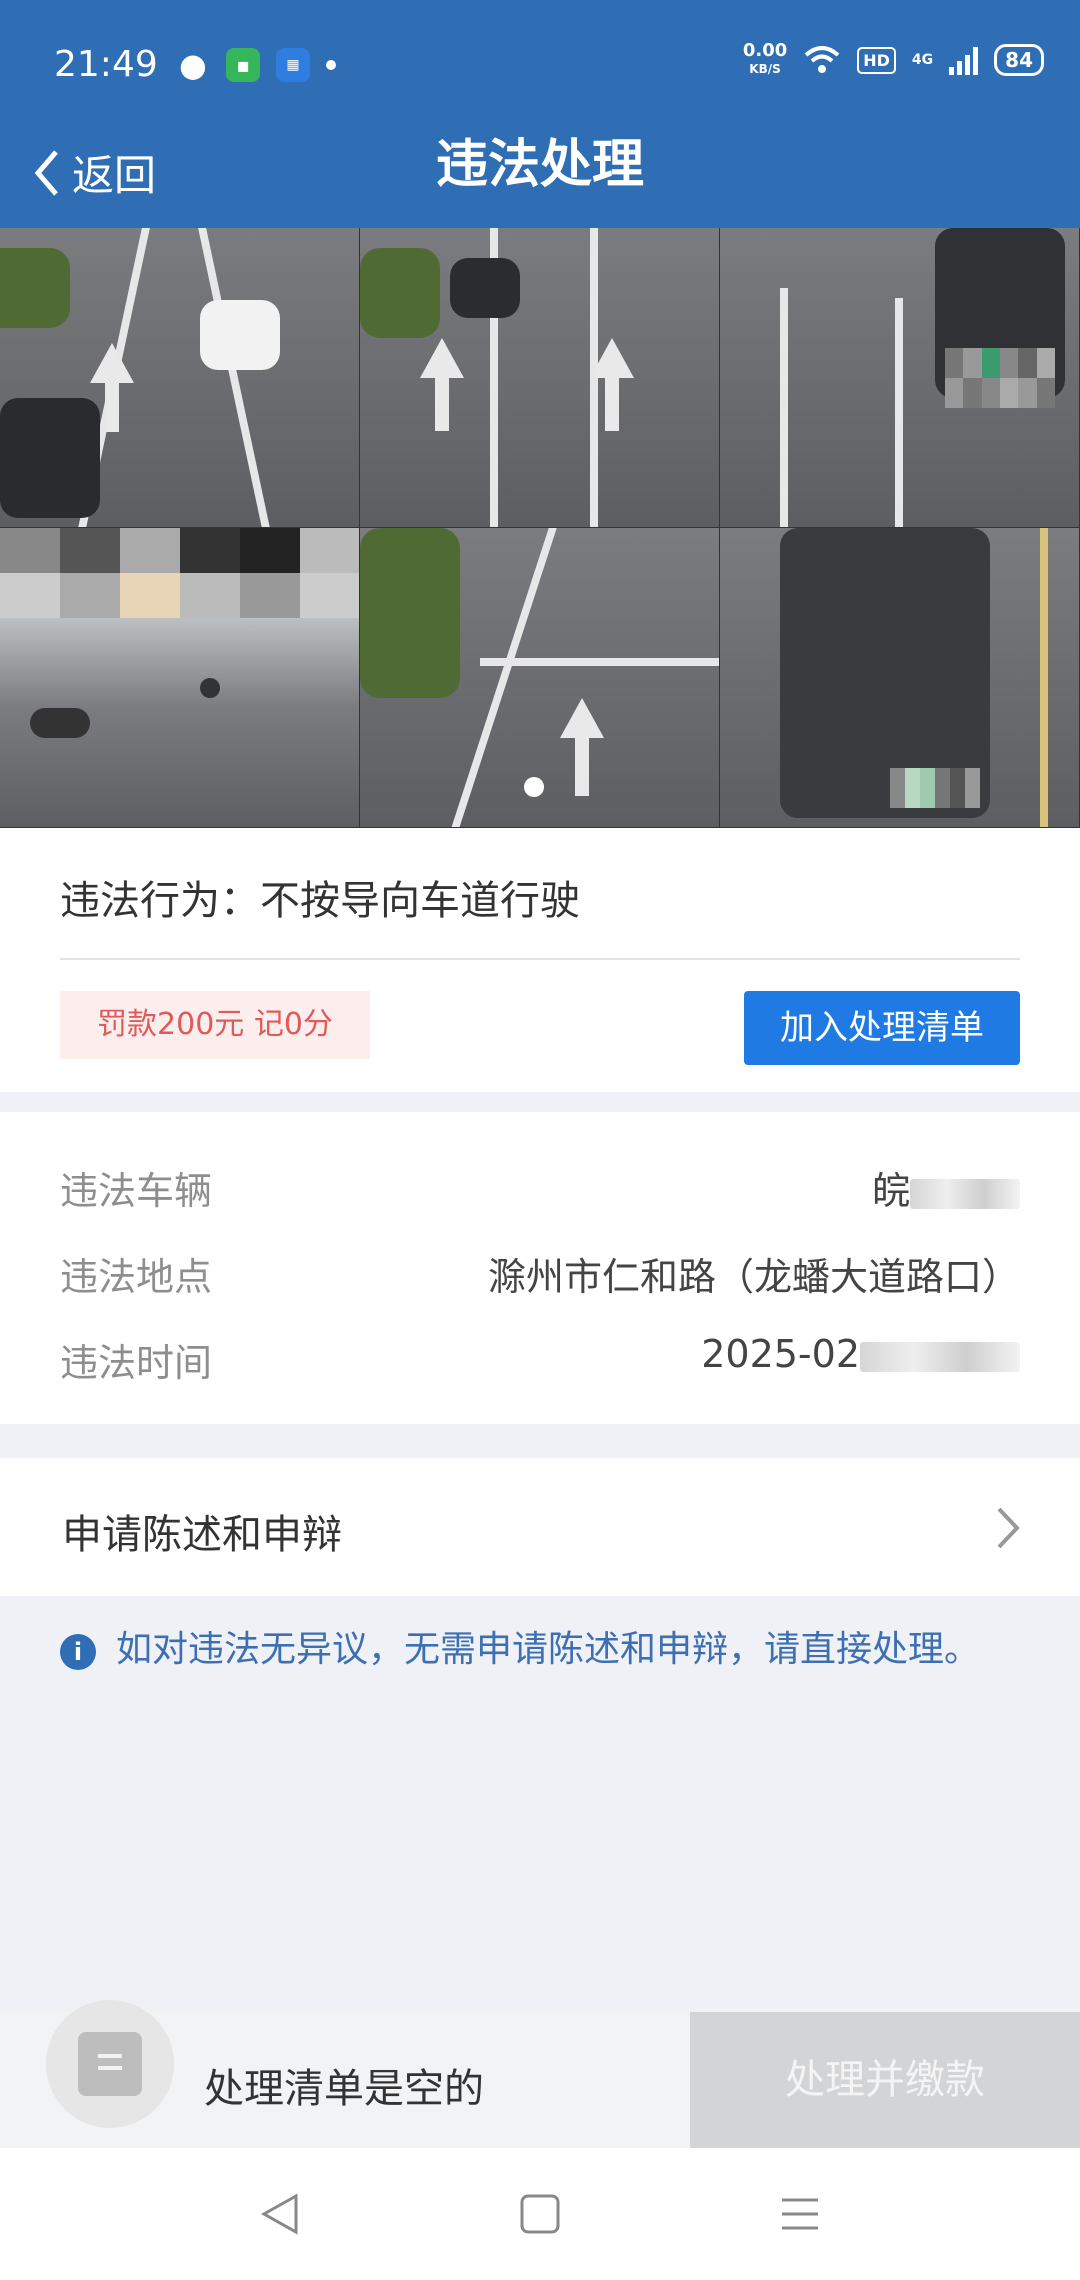 This screenshot has width=1080, height=2280. Describe the element at coordinates (885, 2080) in the screenshot. I see `process-and-pay-button: 处理并缴款` at that location.